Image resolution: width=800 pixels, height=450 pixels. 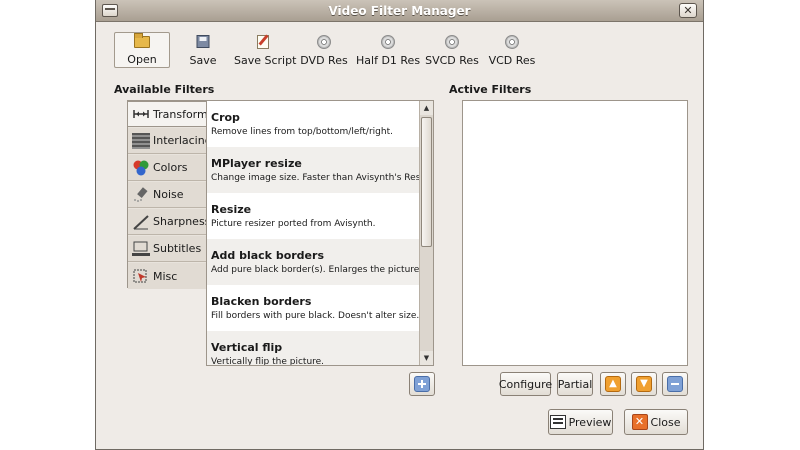 I want to click on sharpness-icon, so click(x=141, y=222).